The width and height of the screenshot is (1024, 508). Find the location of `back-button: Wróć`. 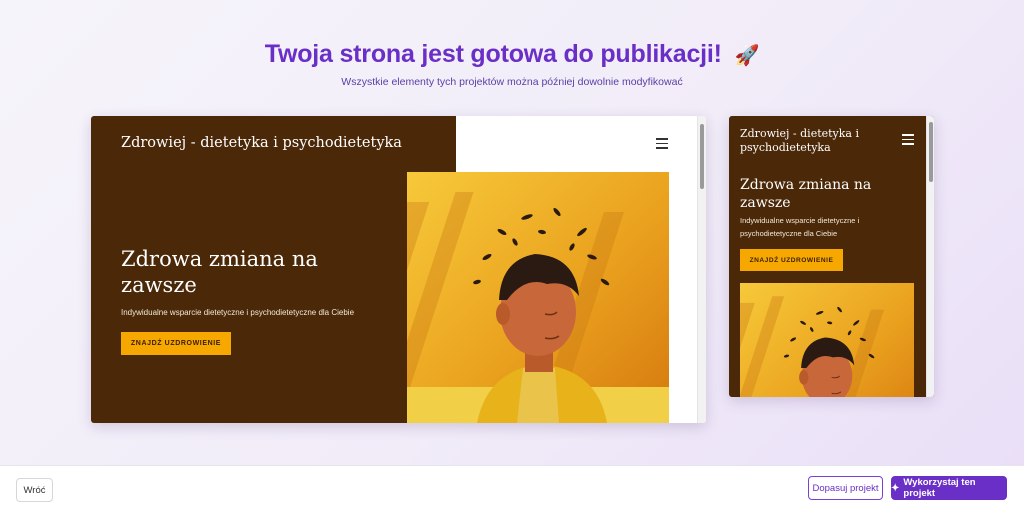

back-button: Wróć is located at coordinates (34, 490).